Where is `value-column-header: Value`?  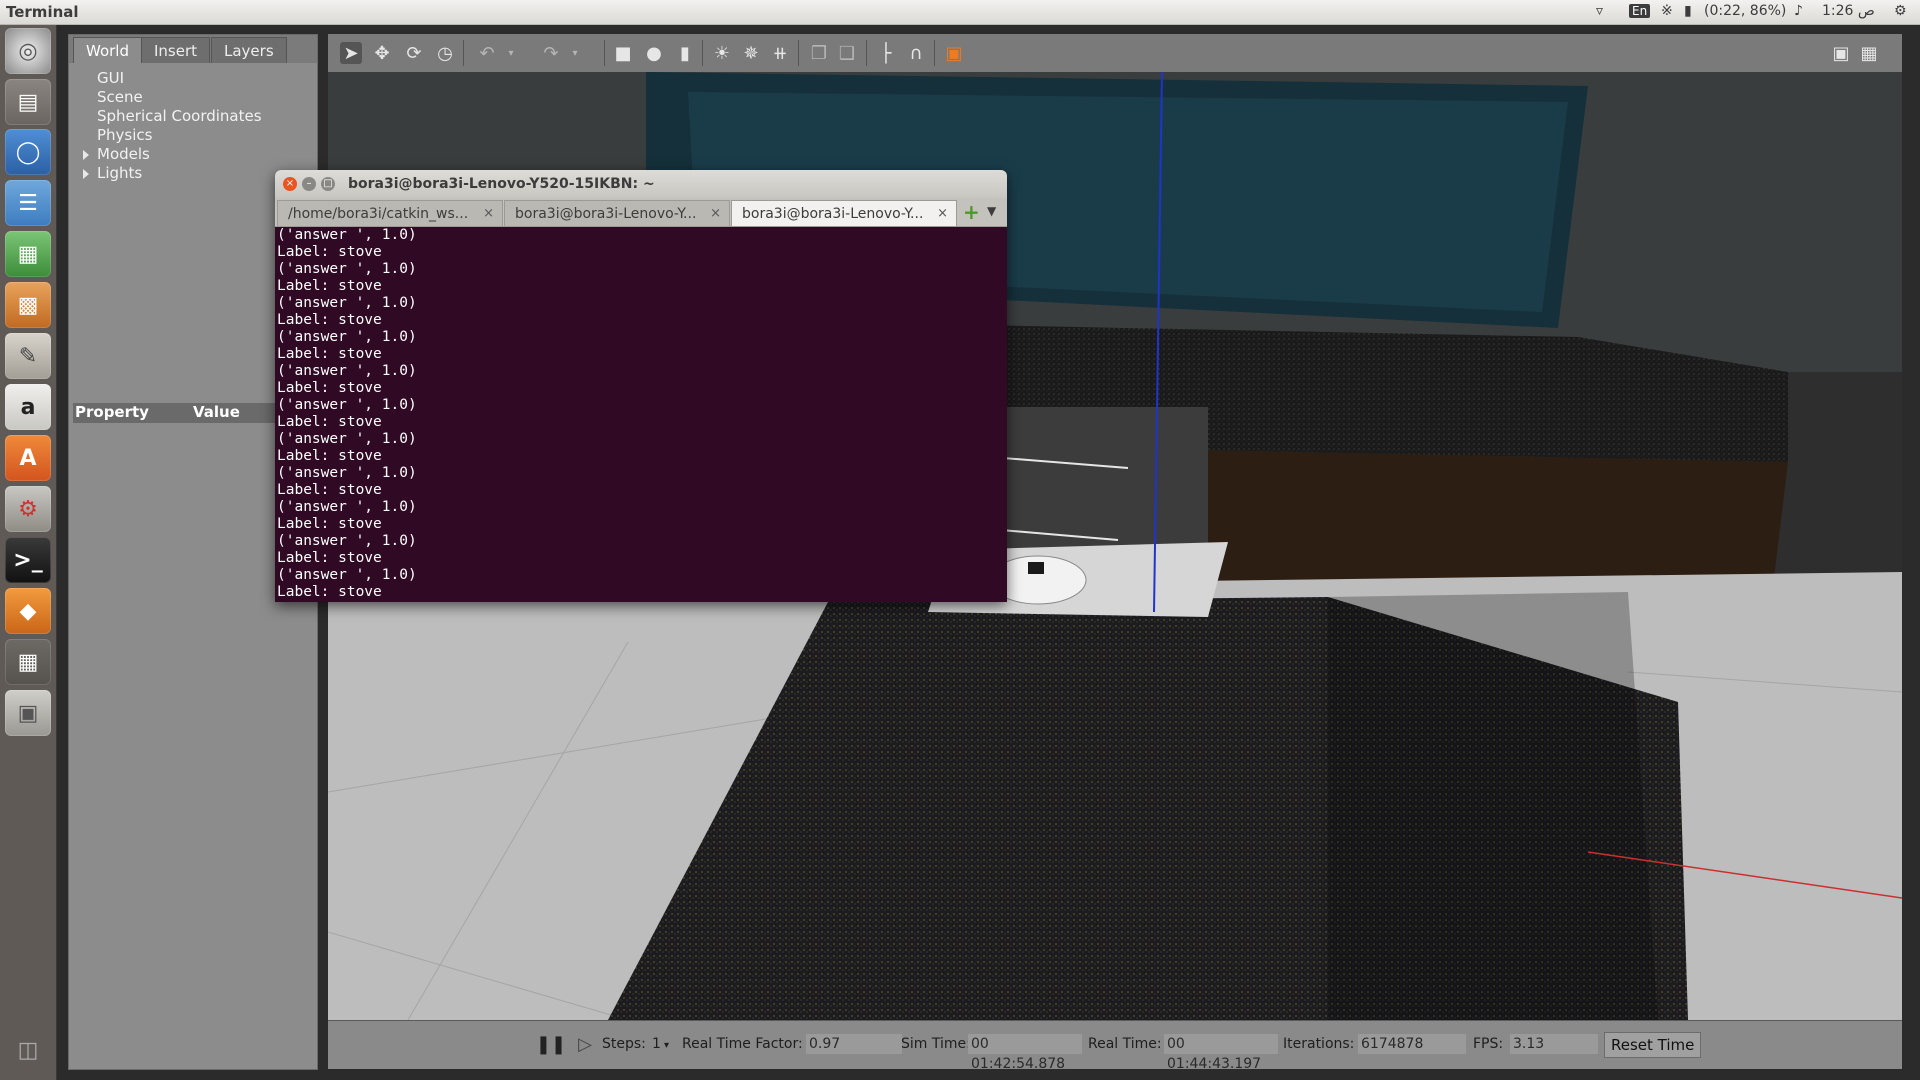 value-column-header: Value is located at coordinates (216, 412).